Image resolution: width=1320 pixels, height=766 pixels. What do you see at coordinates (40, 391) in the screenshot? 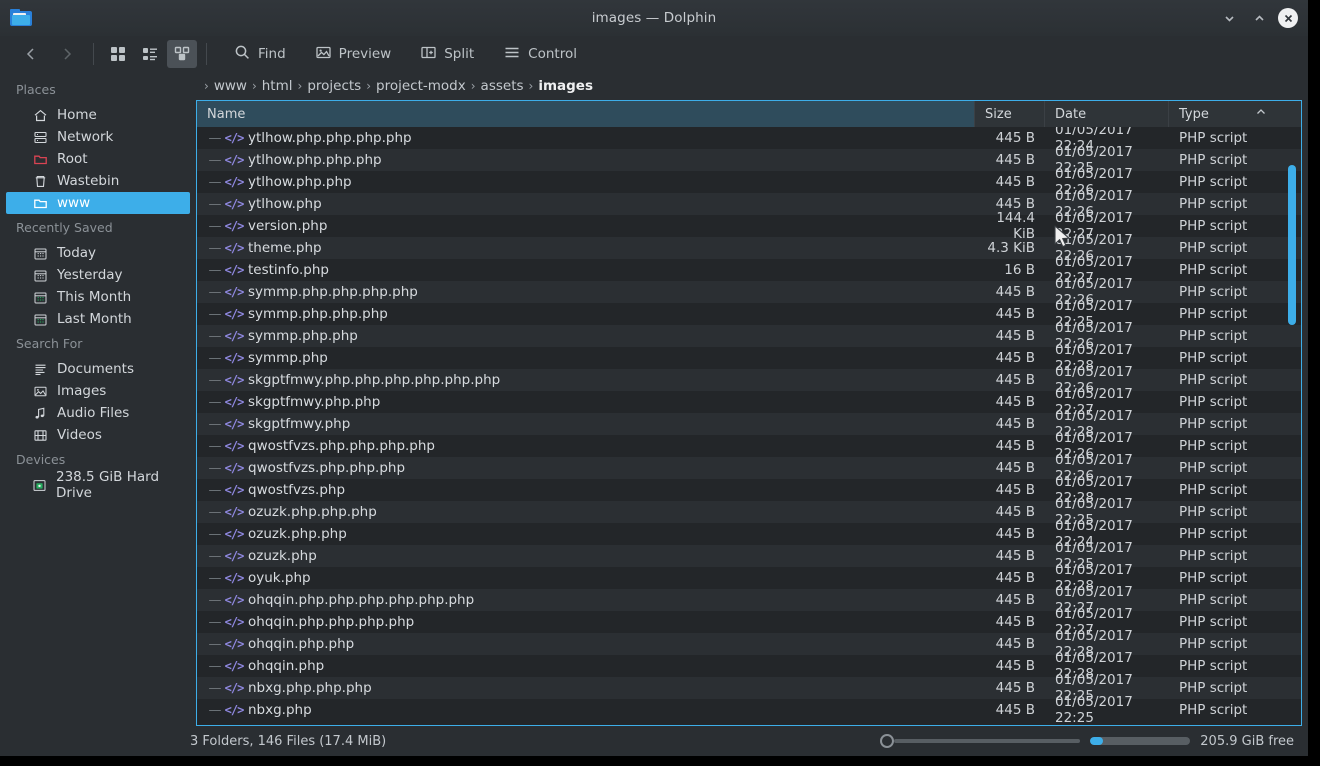
I see `image-icon` at bounding box center [40, 391].